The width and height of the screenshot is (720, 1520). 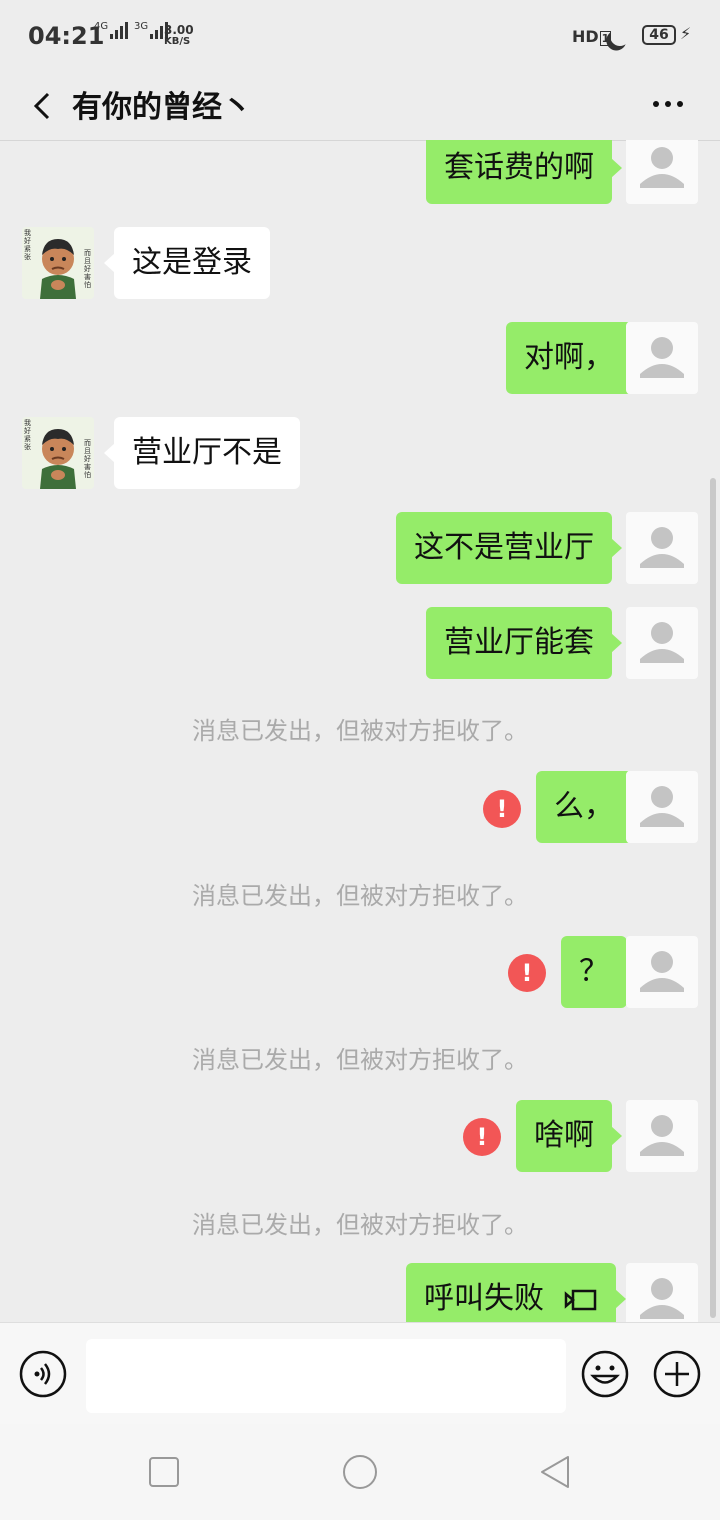 What do you see at coordinates (162, 107) in the screenshot?
I see `chat-title: 有你的曾经丶` at bounding box center [162, 107].